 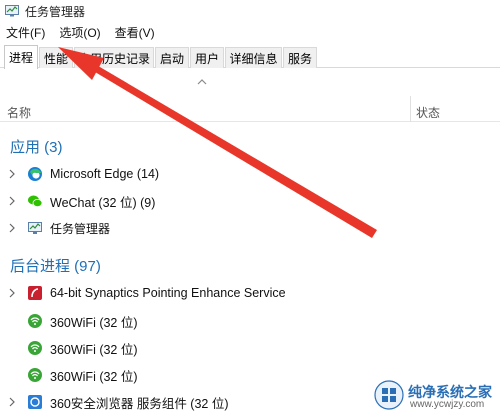 I want to click on column-status-header: 状态, so click(x=428, y=112).